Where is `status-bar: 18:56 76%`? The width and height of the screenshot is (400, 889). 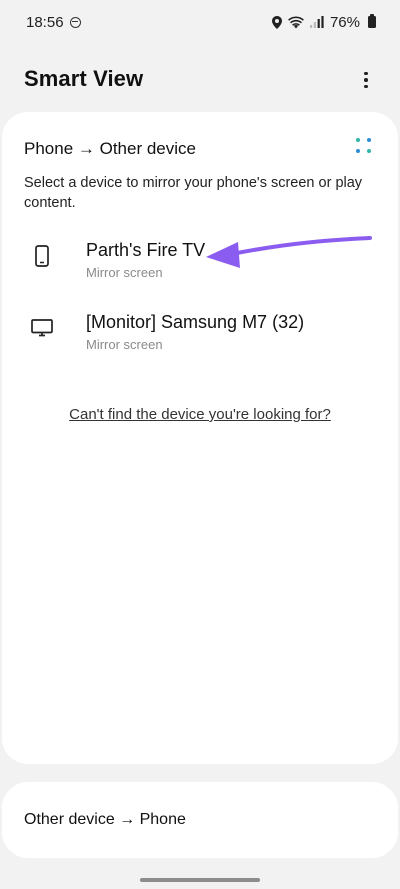
status-bar: 18:56 76% is located at coordinates (200, 22).